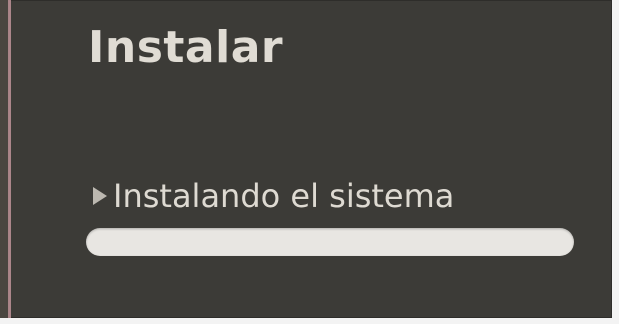 The width and height of the screenshot is (619, 324). Describe the element at coordinates (284, 196) in the screenshot. I see `progress-status-label: Instalando el sistema` at that location.